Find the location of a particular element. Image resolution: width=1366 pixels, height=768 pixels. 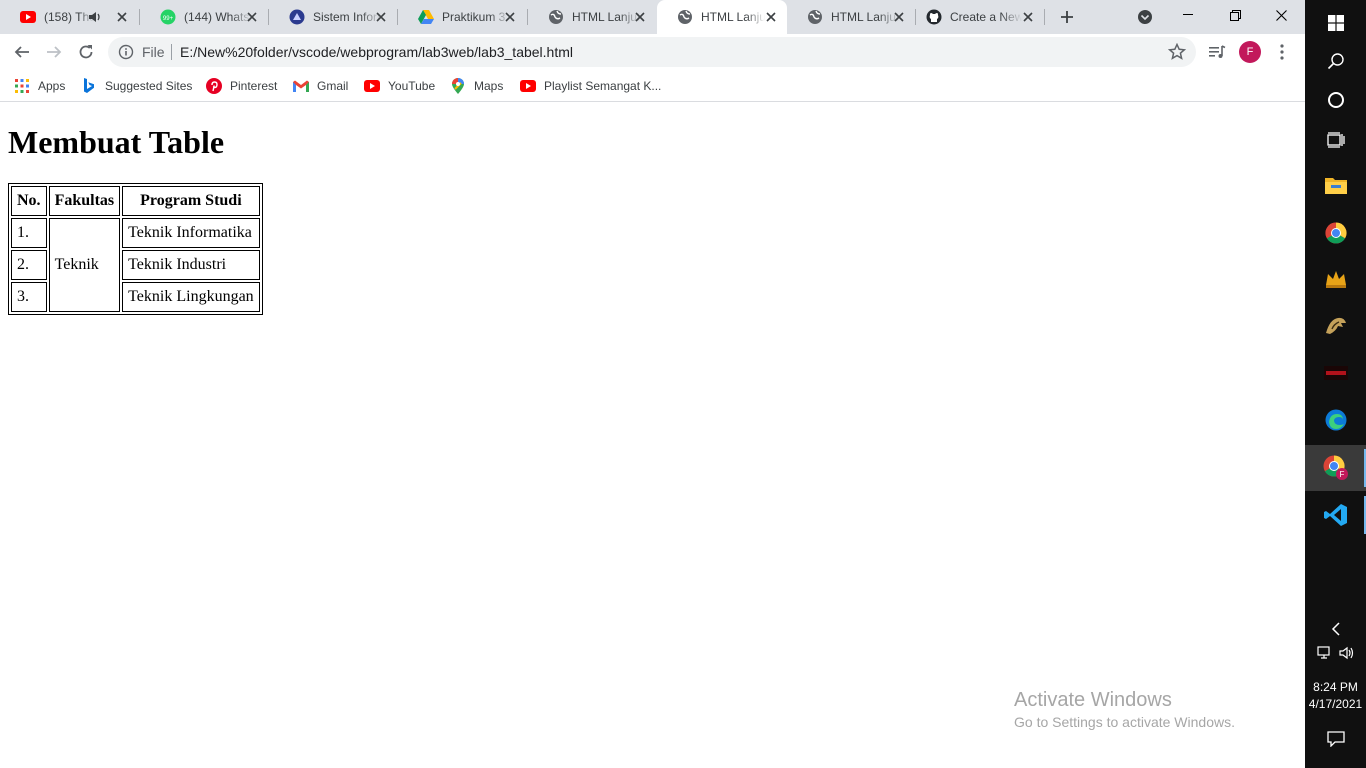

game-banner-icon is located at coordinates (1335, 373).